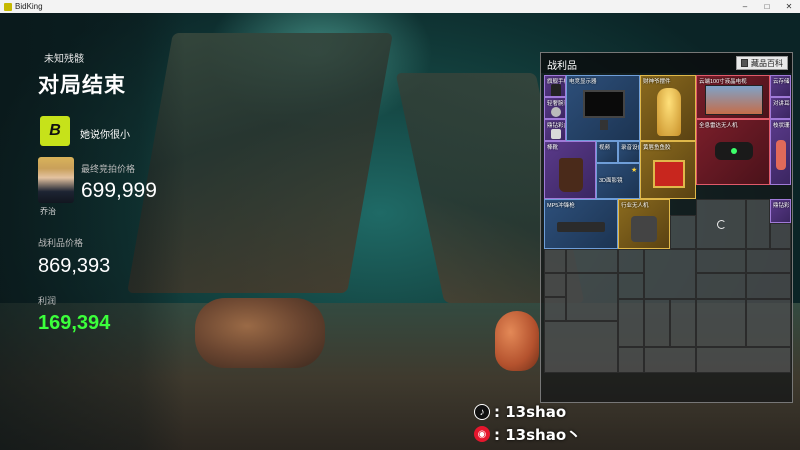  I want to click on loot-item: 录音设备, so click(629, 152).